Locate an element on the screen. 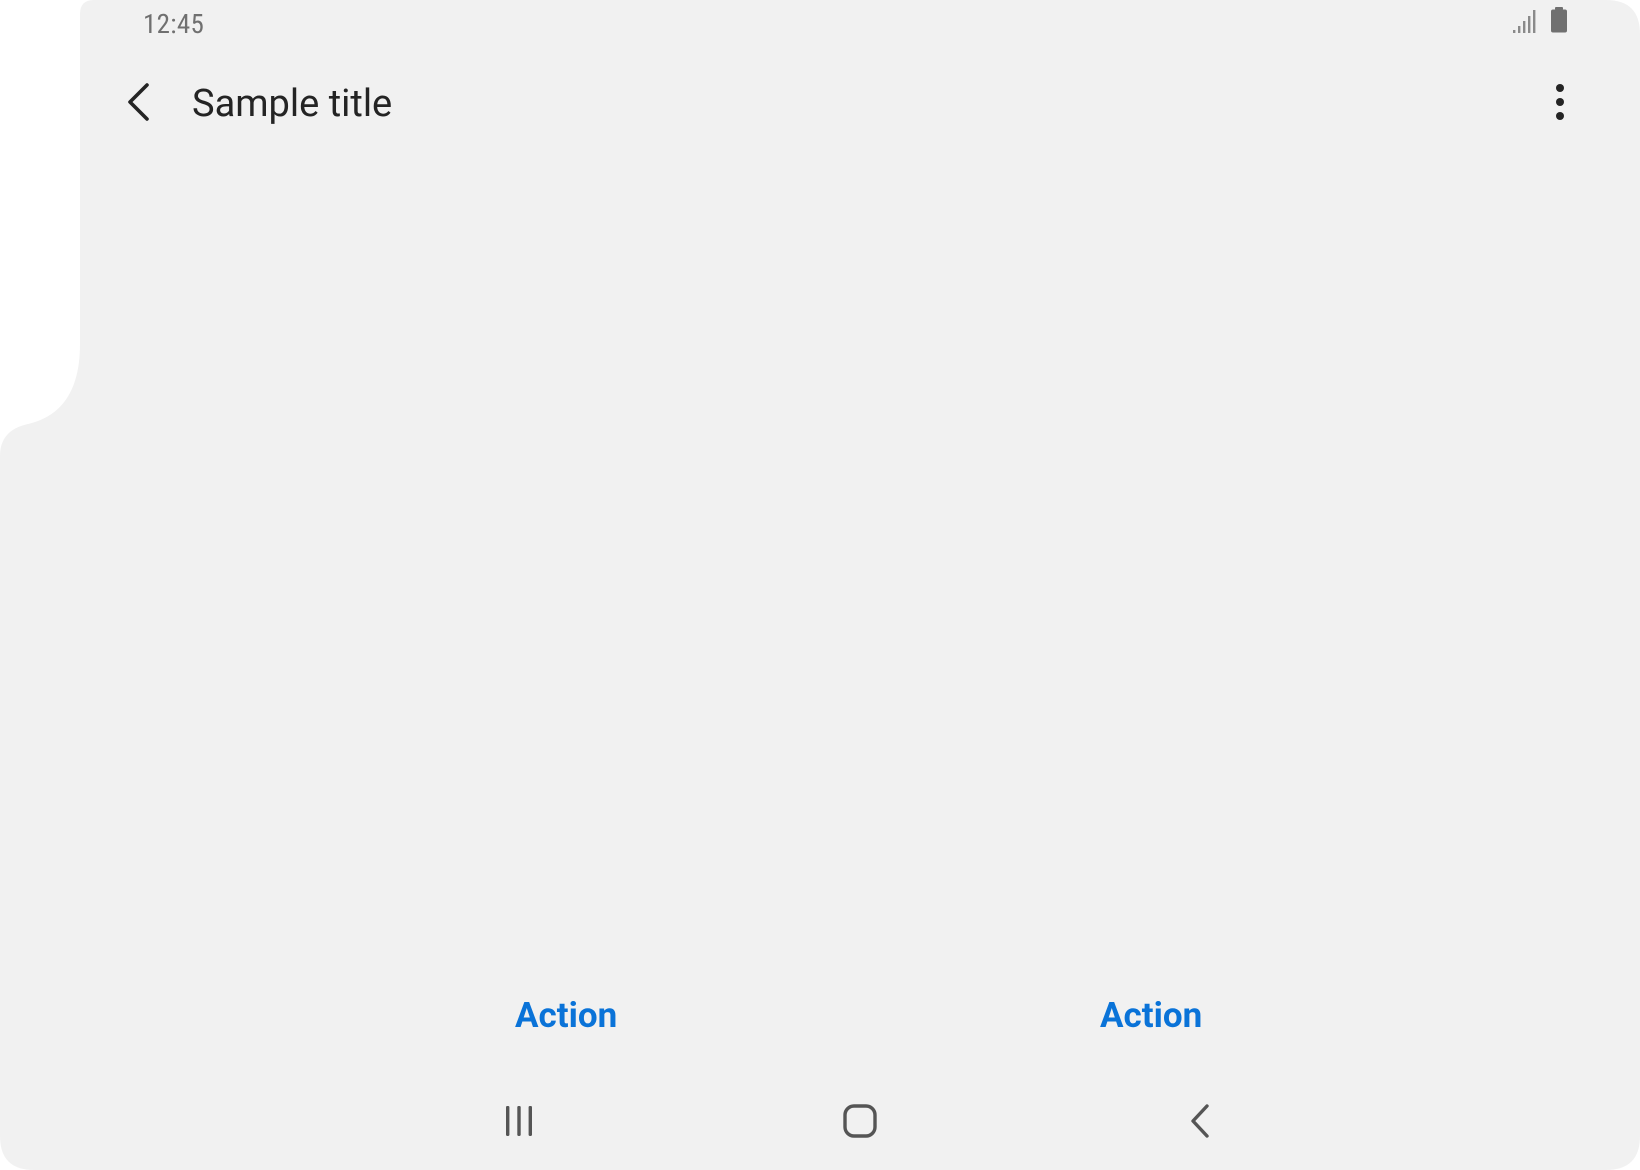  app-bar: Sample title is located at coordinates (840, 104).